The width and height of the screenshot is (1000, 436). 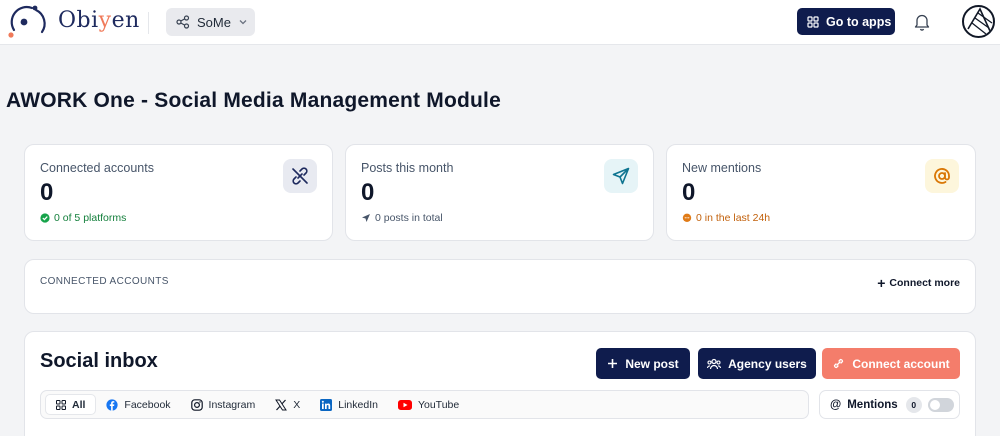 I want to click on filter-linkedin: LinkedIn, so click(x=349, y=404).